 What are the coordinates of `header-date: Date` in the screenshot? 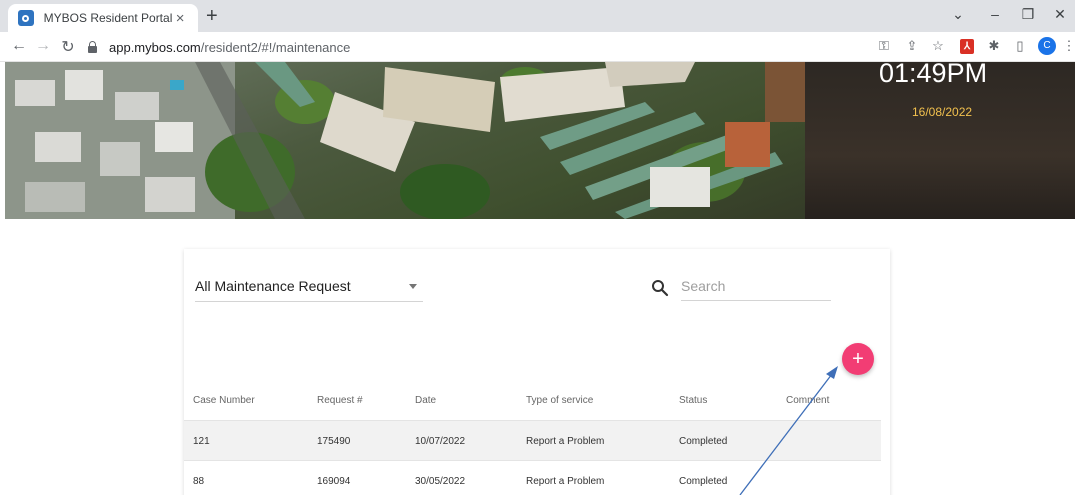 It's located at (425, 400).